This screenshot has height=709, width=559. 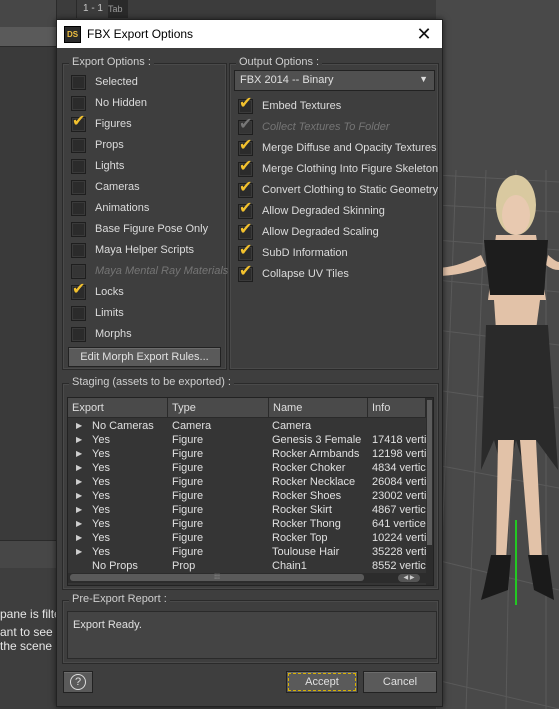 What do you see at coordinates (247, 566) in the screenshot?
I see `table-row: No Props Prop Chain1 8552 vertice` at bounding box center [247, 566].